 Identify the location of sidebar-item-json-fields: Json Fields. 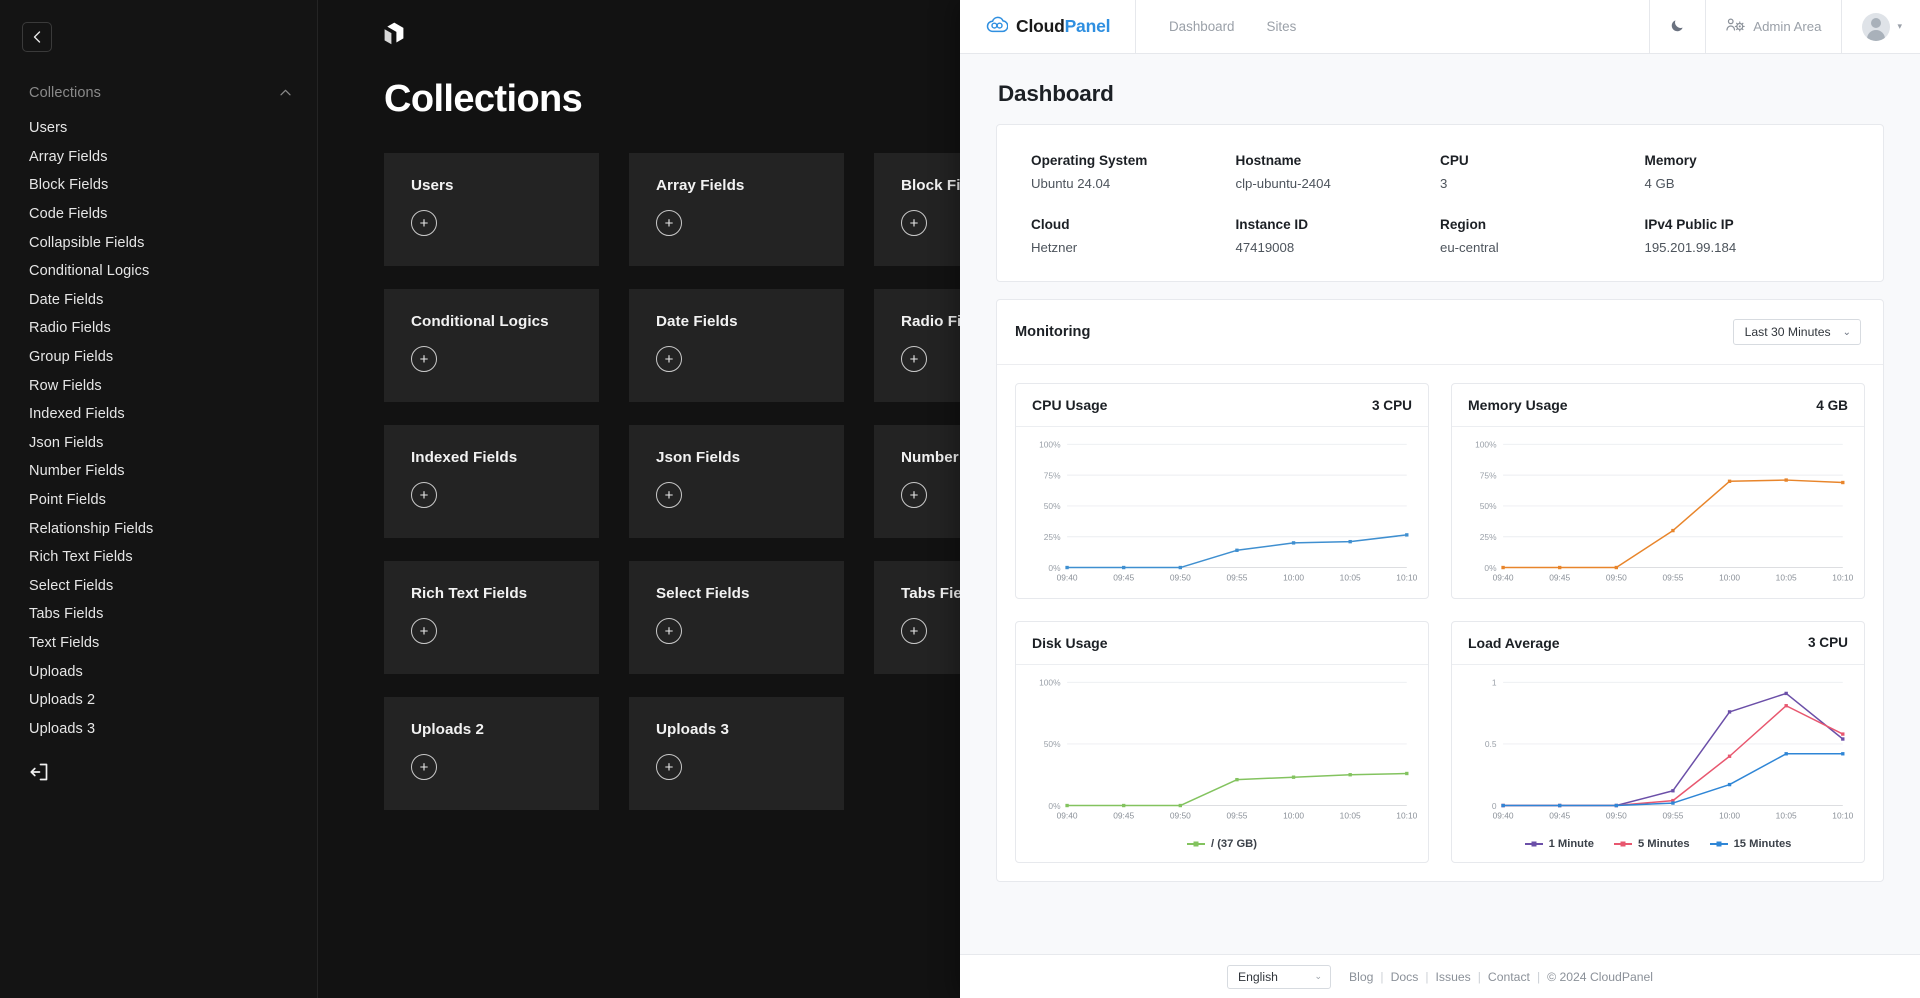
(158, 443).